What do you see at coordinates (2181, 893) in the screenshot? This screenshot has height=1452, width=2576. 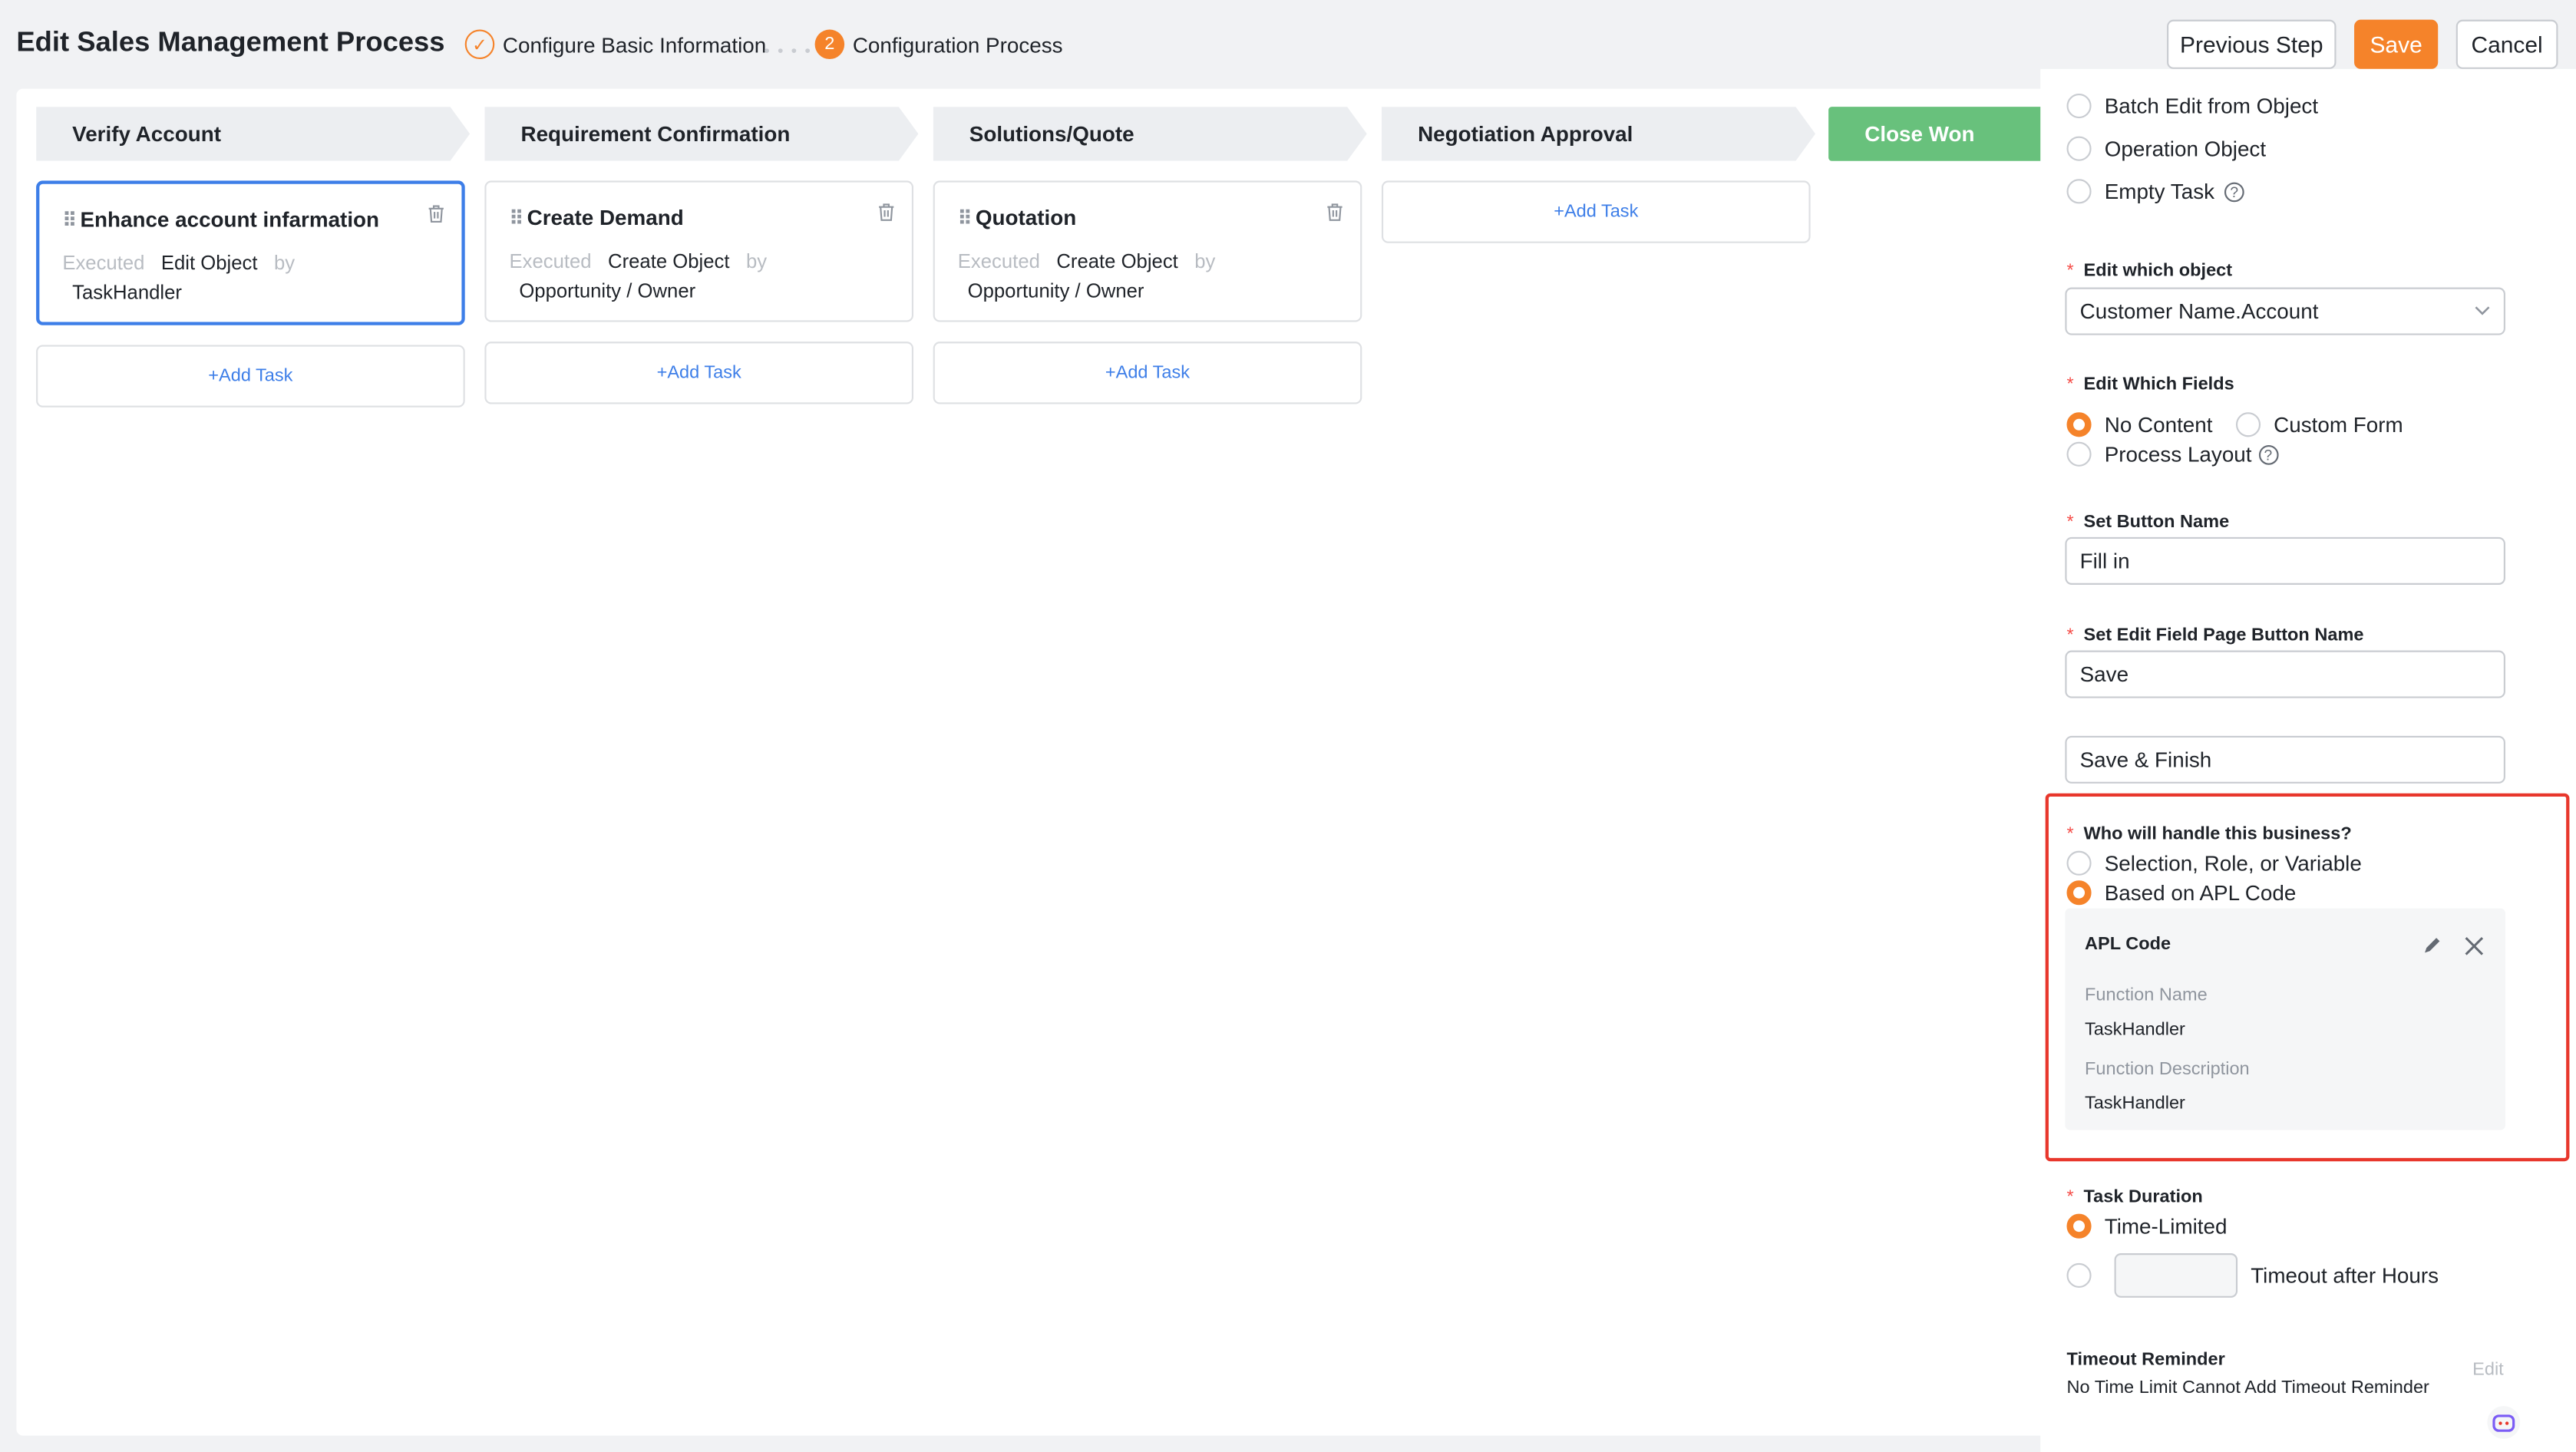 I see `handler-apl-code: Based on APL Code` at bounding box center [2181, 893].